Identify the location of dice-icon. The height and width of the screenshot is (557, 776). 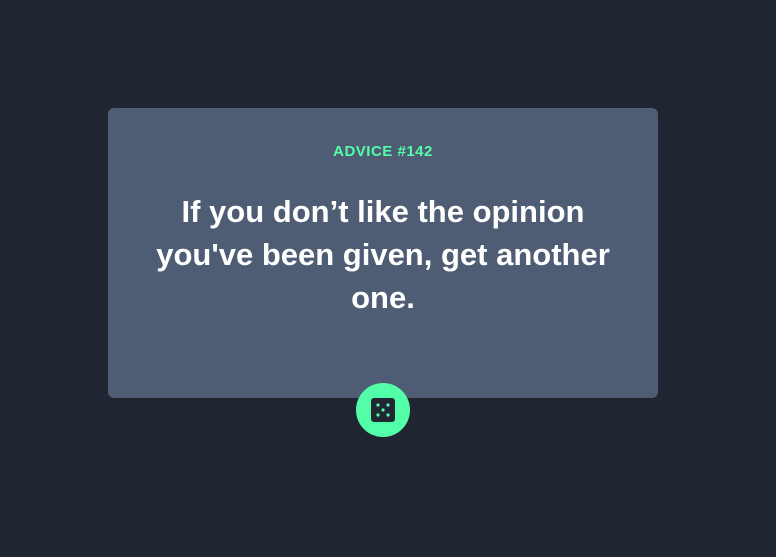
(383, 410).